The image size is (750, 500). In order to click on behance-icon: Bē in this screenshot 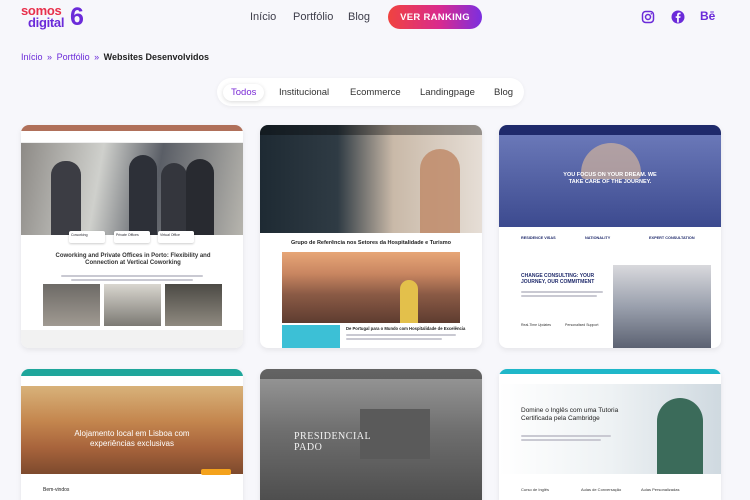, I will do `click(709, 16)`.